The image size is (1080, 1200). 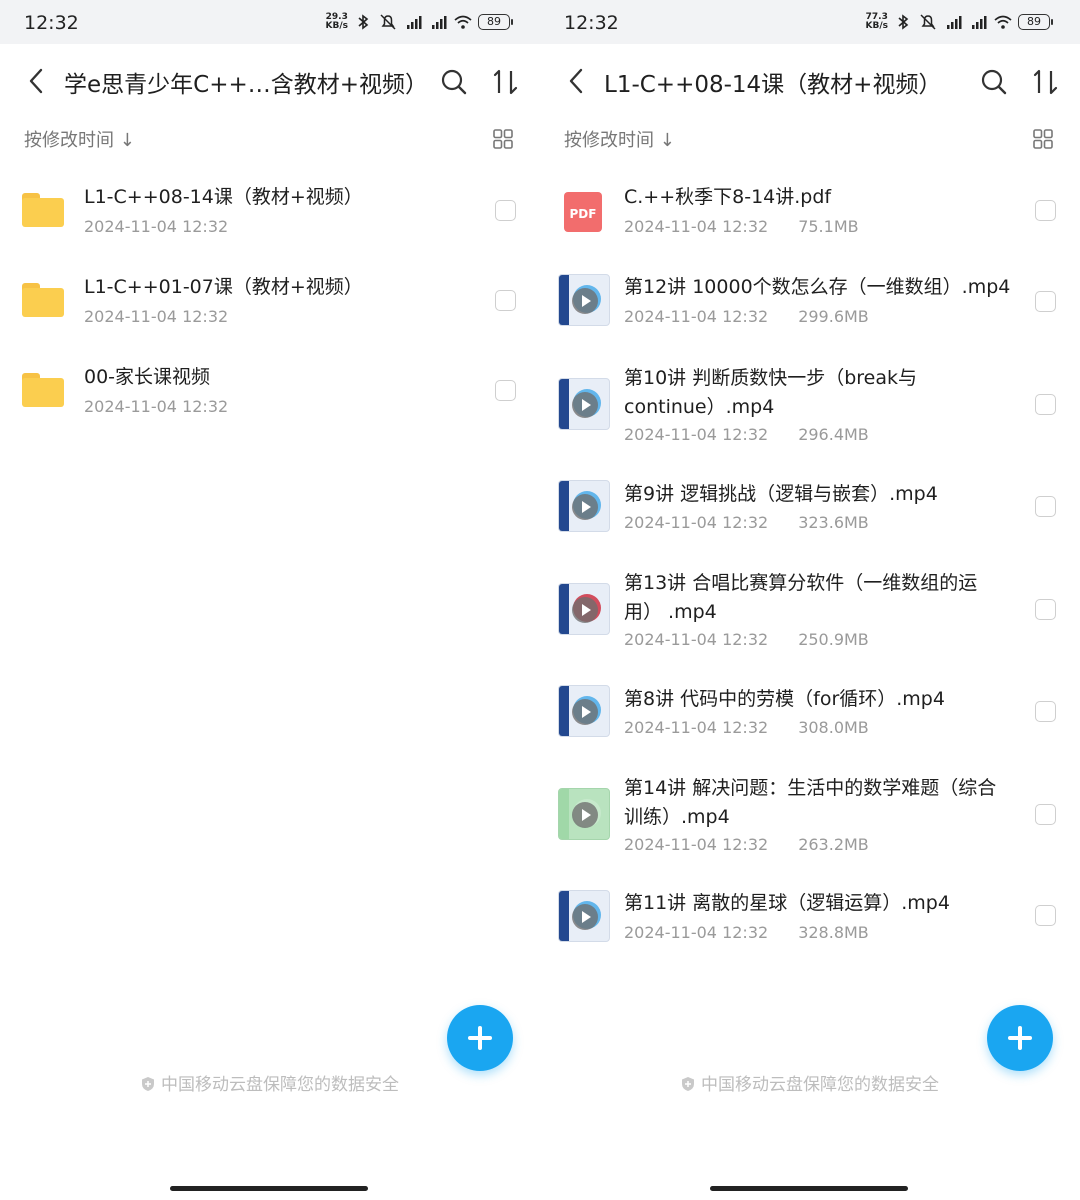 What do you see at coordinates (583, 212) in the screenshot?
I see `pdf-icon: PDF` at bounding box center [583, 212].